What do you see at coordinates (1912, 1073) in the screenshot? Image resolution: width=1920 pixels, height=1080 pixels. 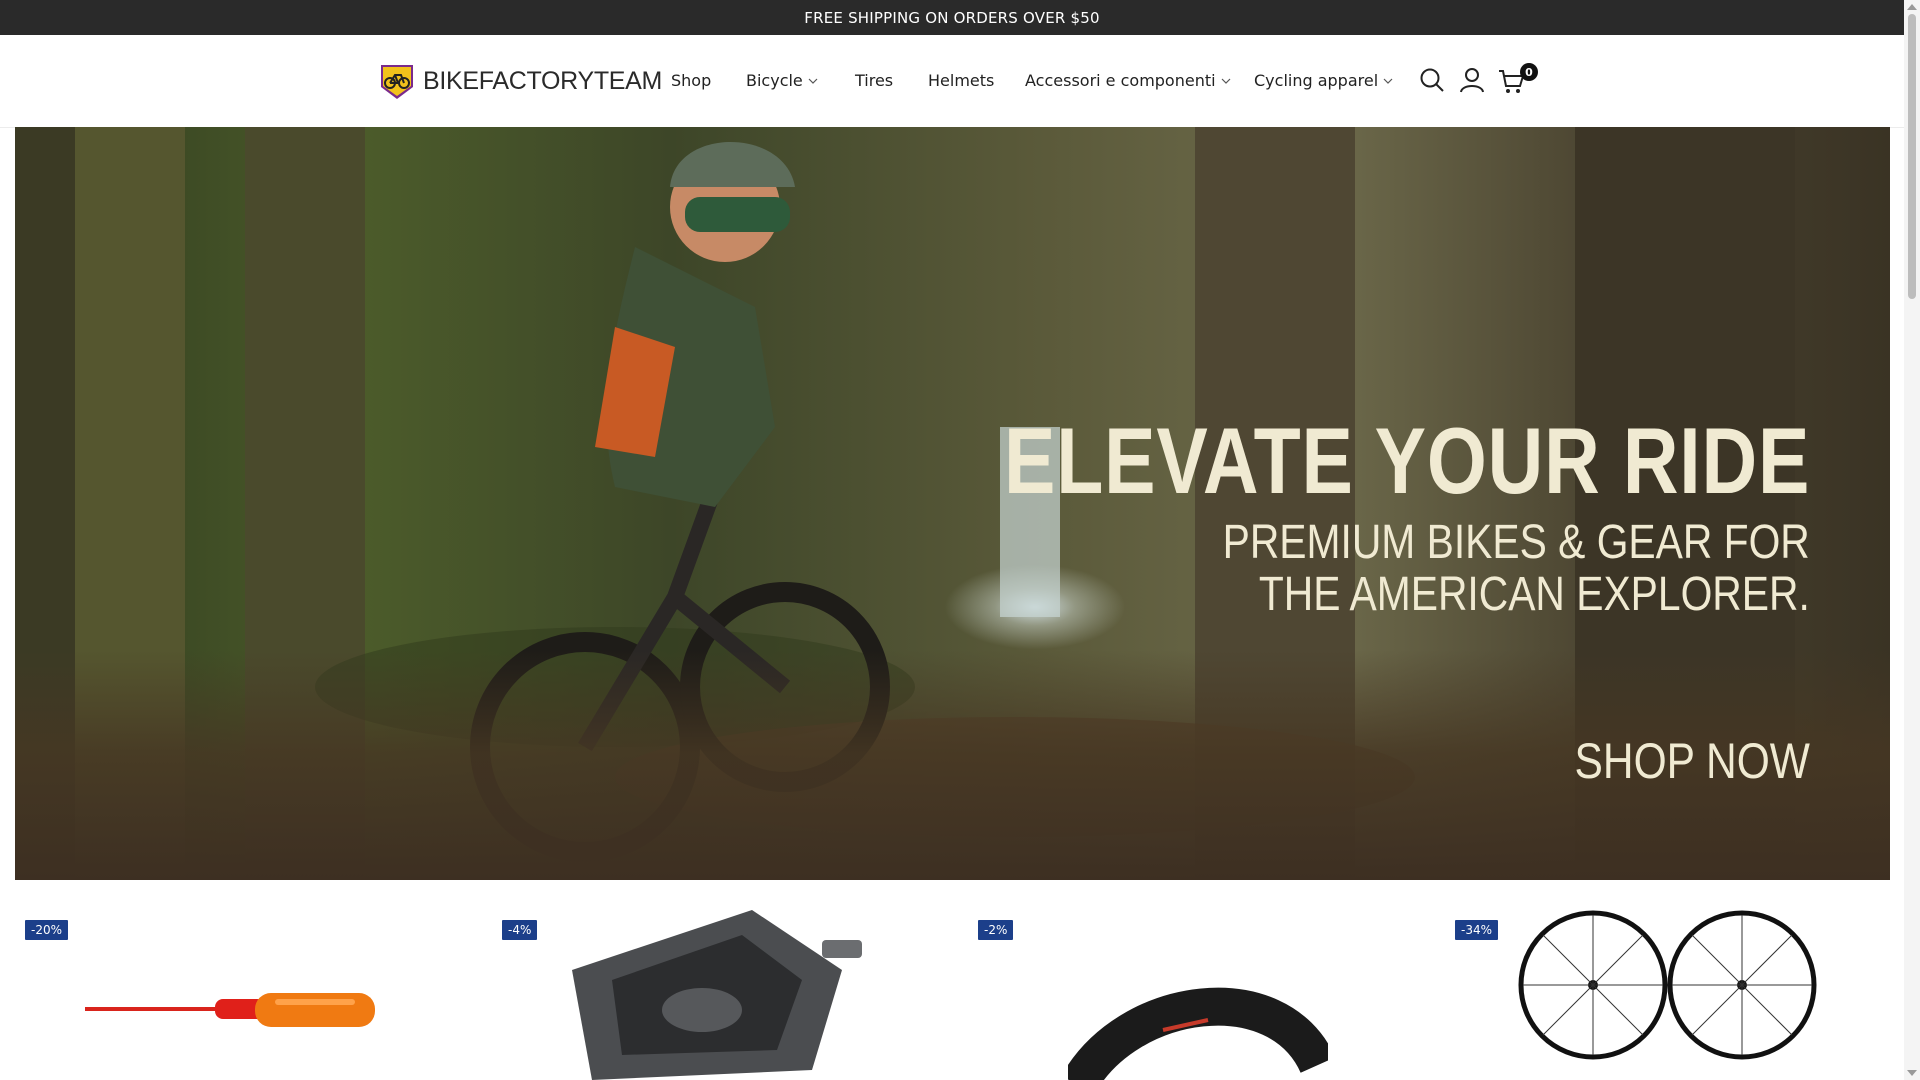 I see `scroll-down-arrow` at bounding box center [1912, 1073].